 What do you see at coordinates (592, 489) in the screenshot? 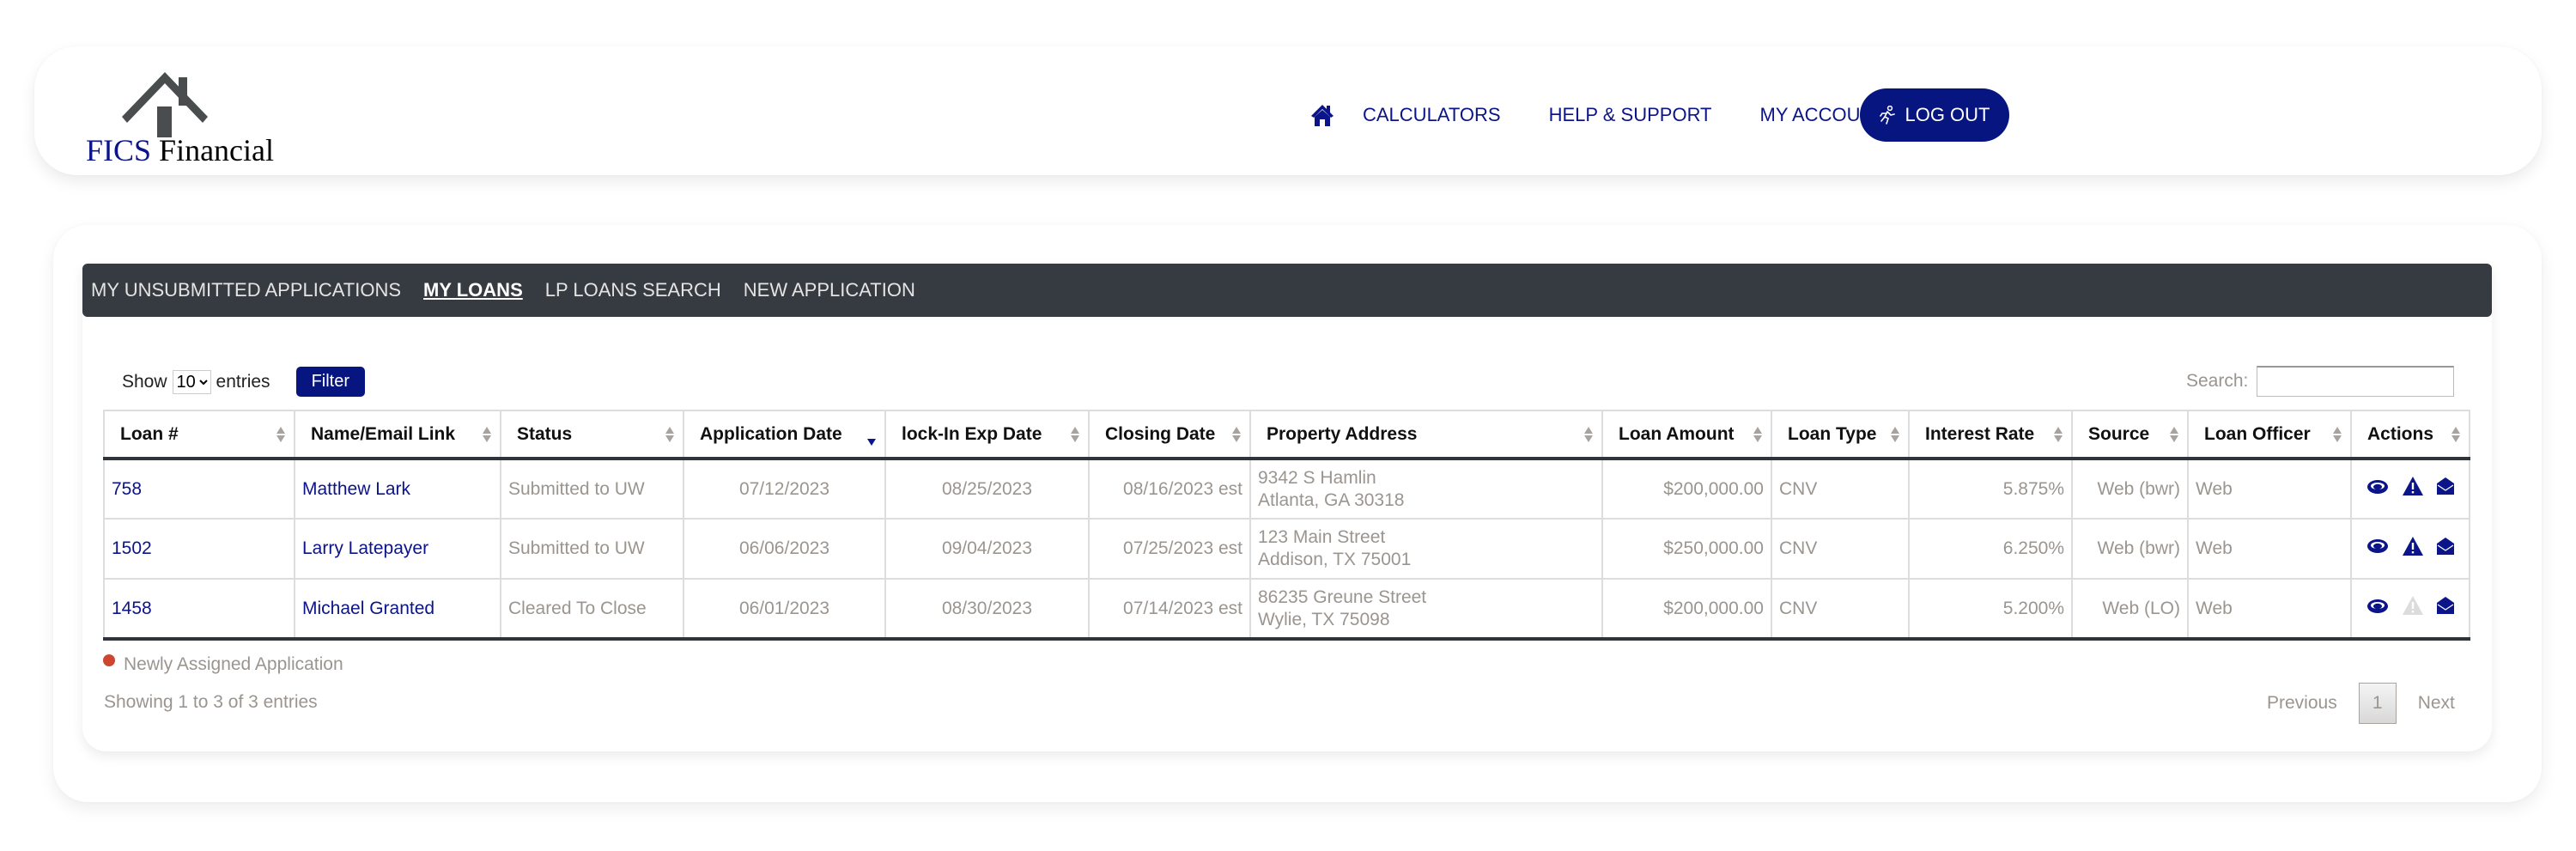
I see `status-cell: Submitted to UW` at bounding box center [592, 489].